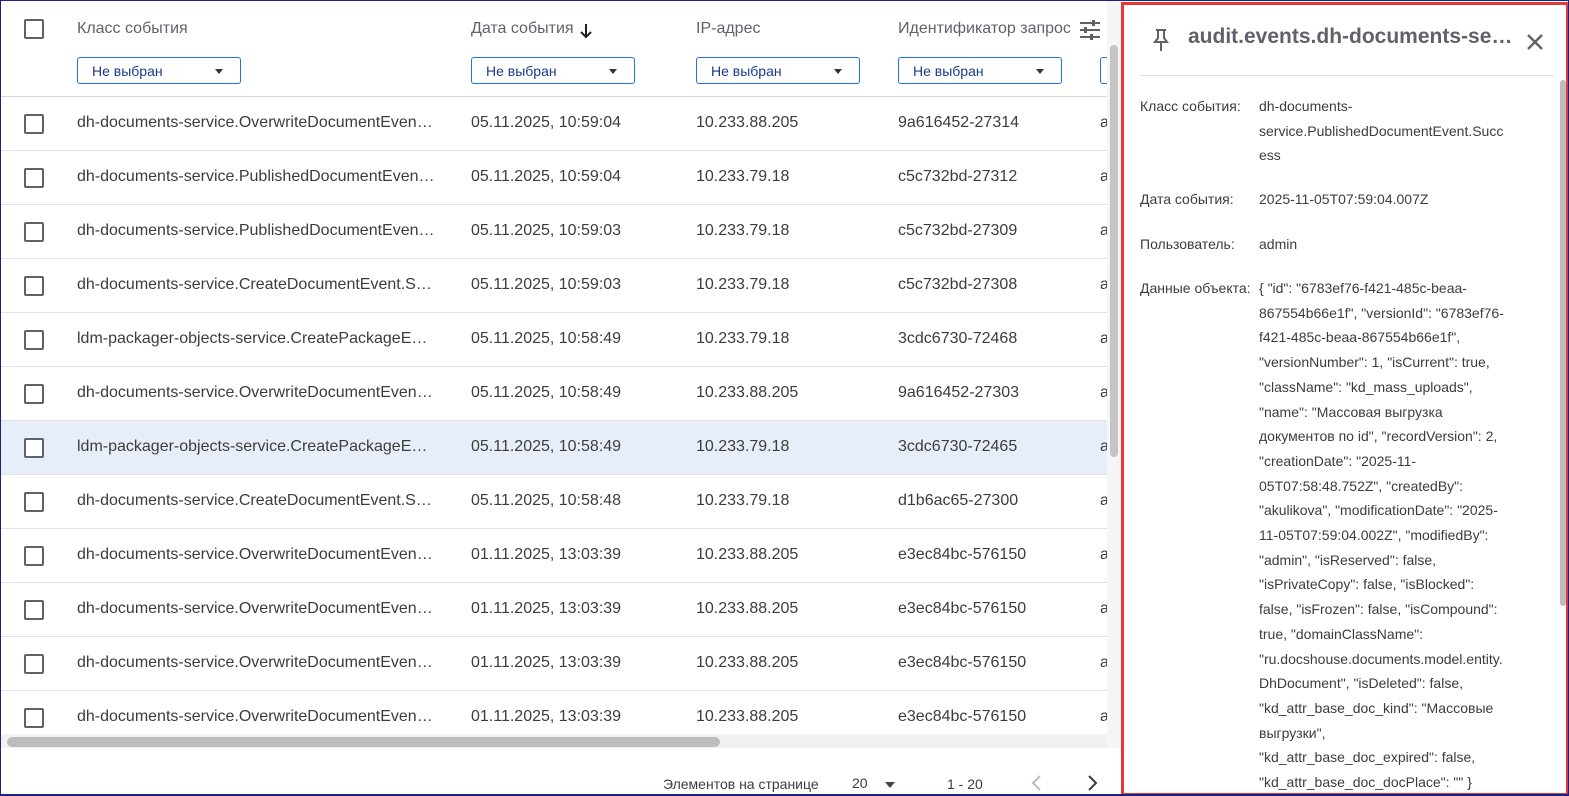 The width and height of the screenshot is (1569, 796). I want to click on event-date-cell: 05.11.2025, 10:59:04, so click(546, 176).